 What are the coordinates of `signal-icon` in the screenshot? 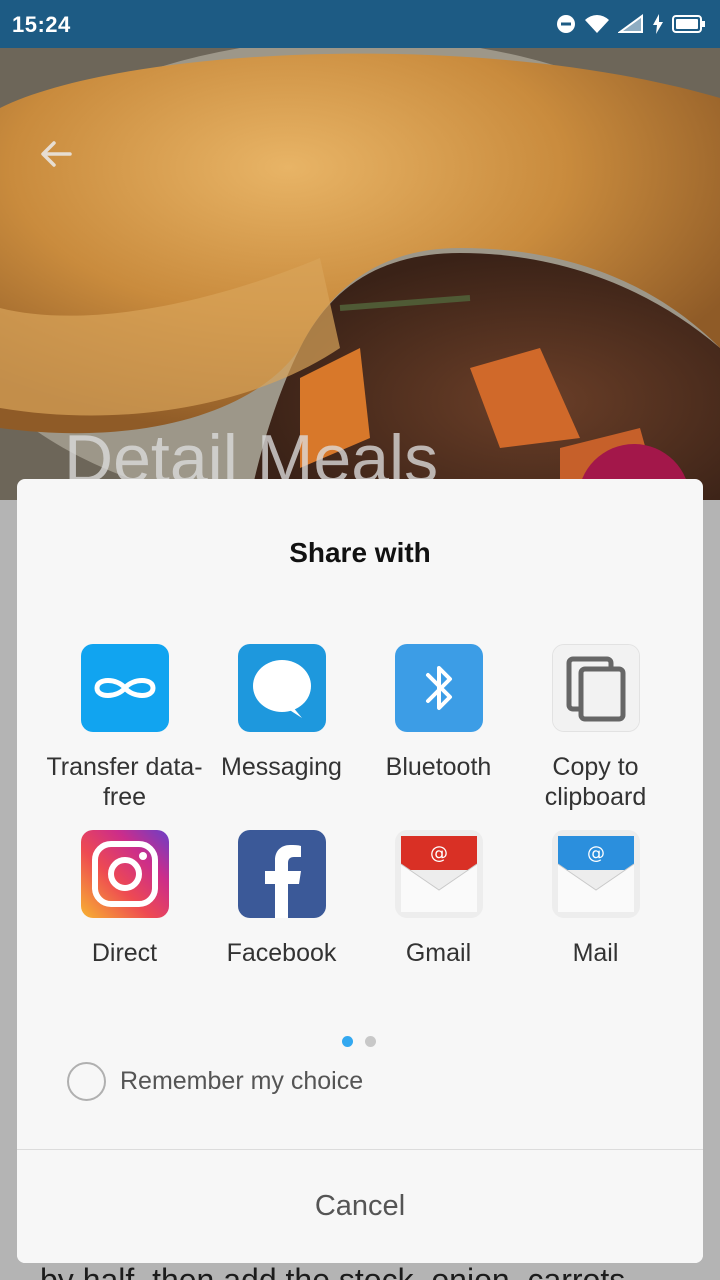 It's located at (630, 23).